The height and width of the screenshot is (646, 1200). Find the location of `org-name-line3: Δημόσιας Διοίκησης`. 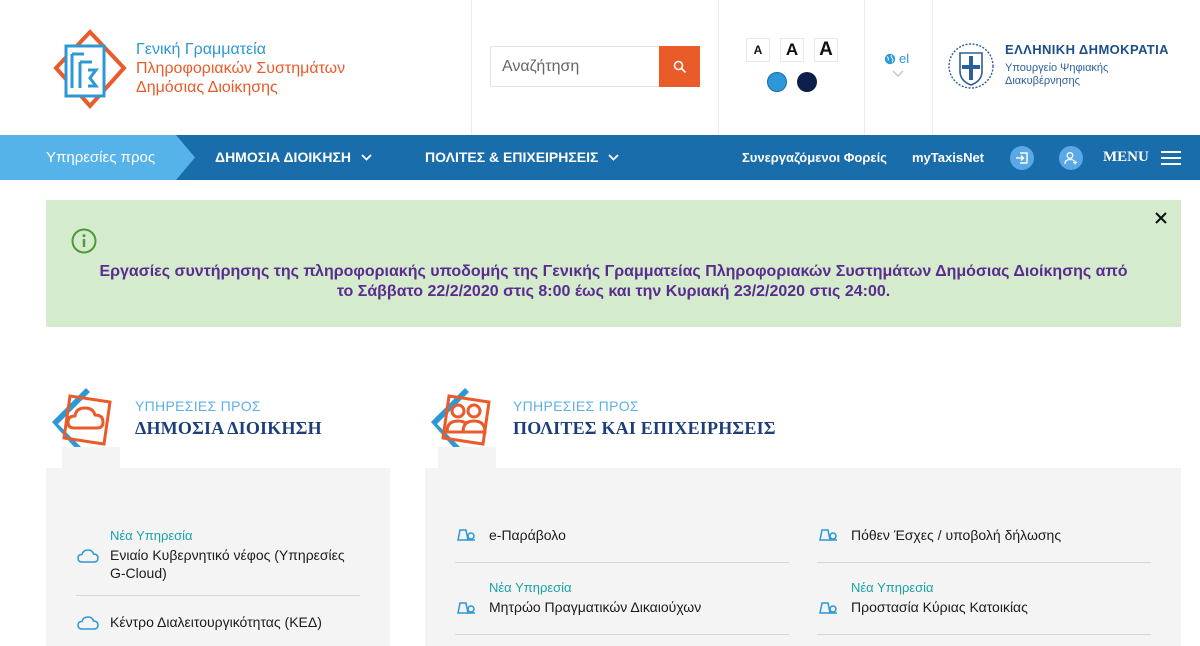

org-name-line3: Δημόσιας Διοίκησης is located at coordinates (207, 87).